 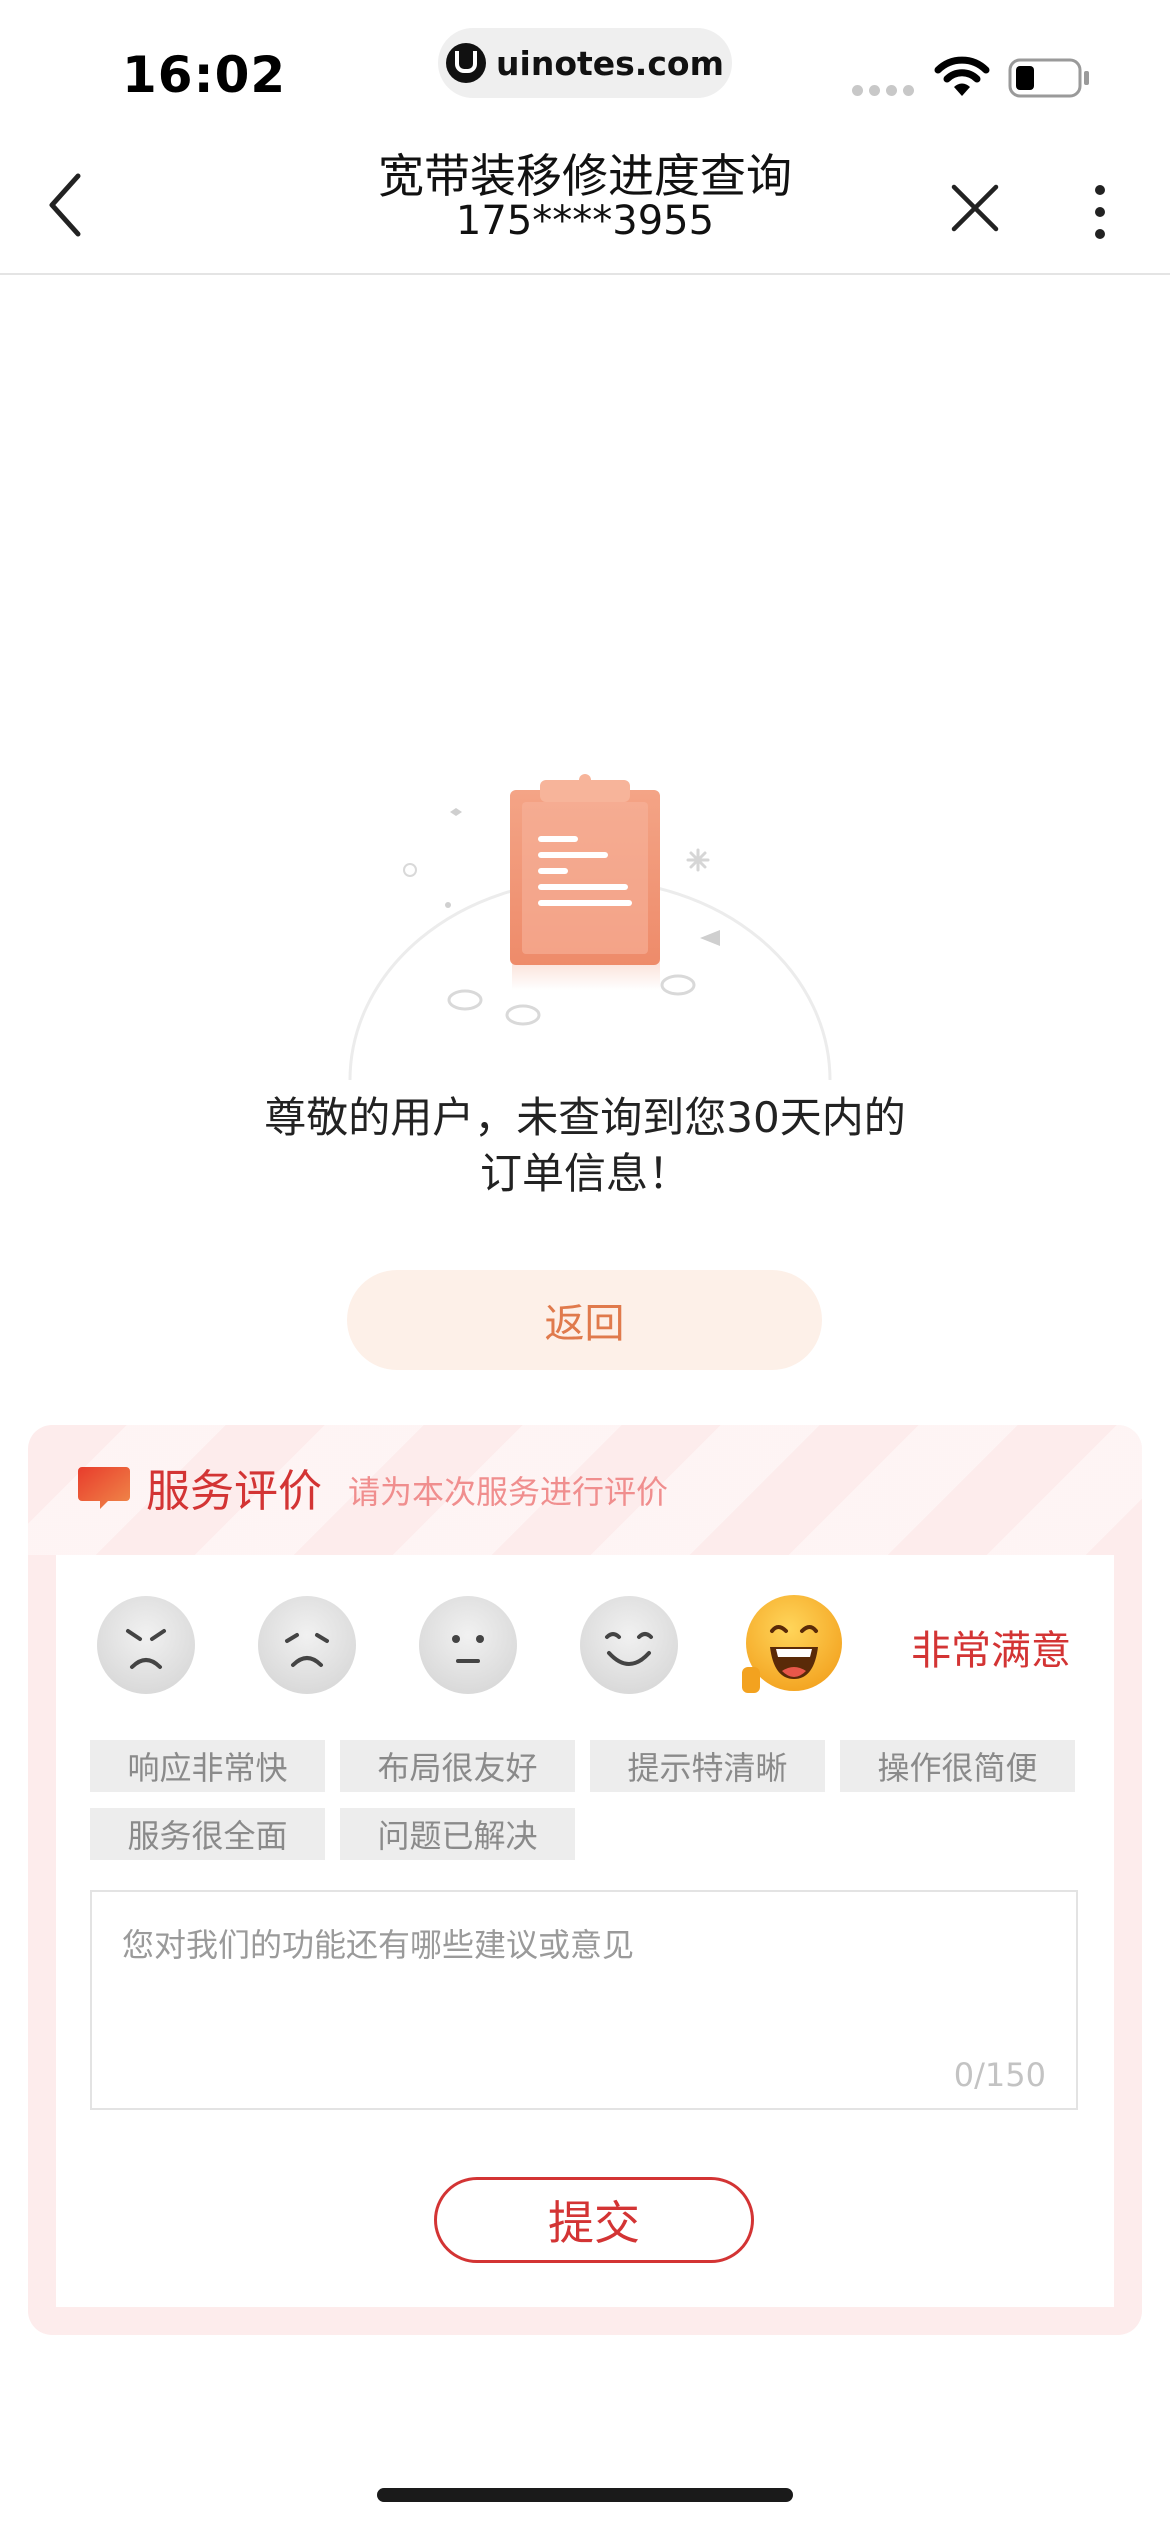 I want to click on feedback-box: 0/150, so click(x=584, y=2000).